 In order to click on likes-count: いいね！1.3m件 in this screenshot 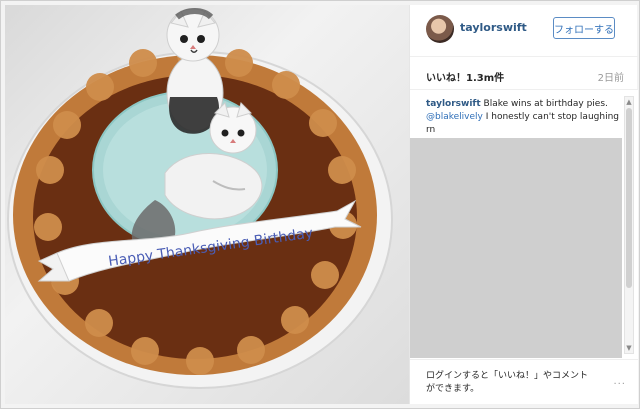, I will do `click(465, 76)`.